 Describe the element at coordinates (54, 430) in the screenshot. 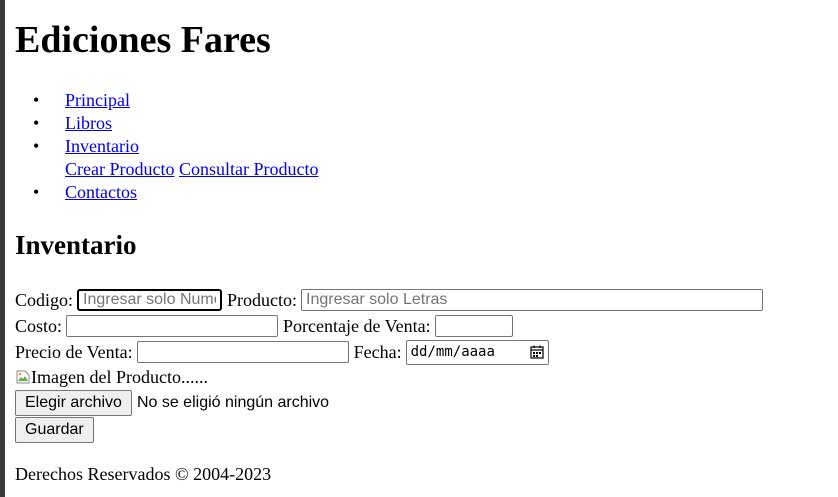

I see `save-button: Guardar` at that location.